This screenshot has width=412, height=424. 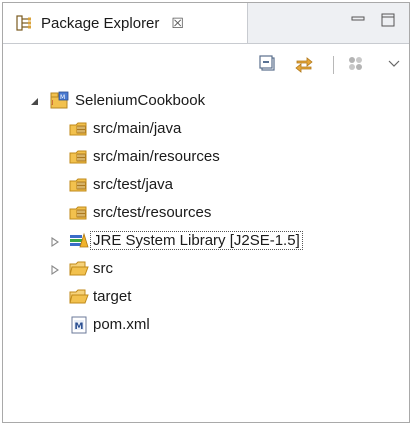 I want to click on tree-item-source-folder: src/test/java, so click(x=203, y=185).